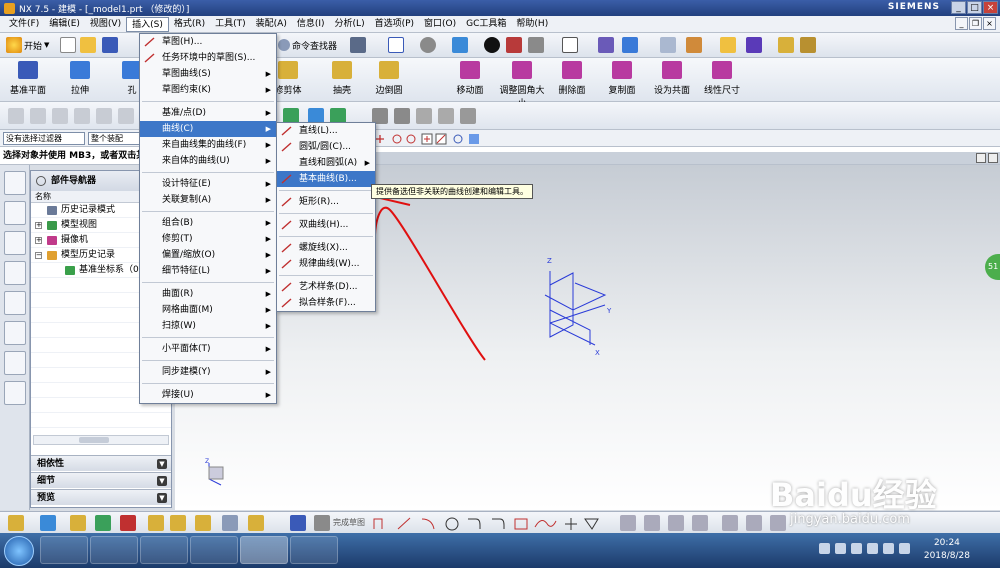 The height and width of the screenshot is (568, 1000). I want to click on menu-item: 关联复制(A) ▶, so click(208, 200).